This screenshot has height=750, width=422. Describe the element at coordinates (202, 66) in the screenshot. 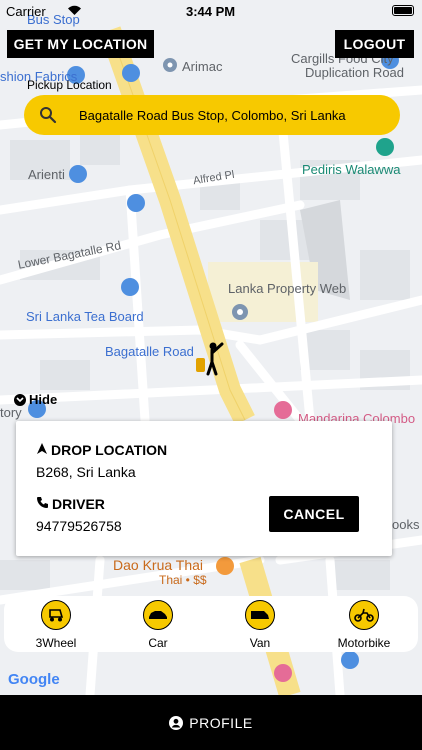

I see `map-label-arimac: Arimac` at that location.